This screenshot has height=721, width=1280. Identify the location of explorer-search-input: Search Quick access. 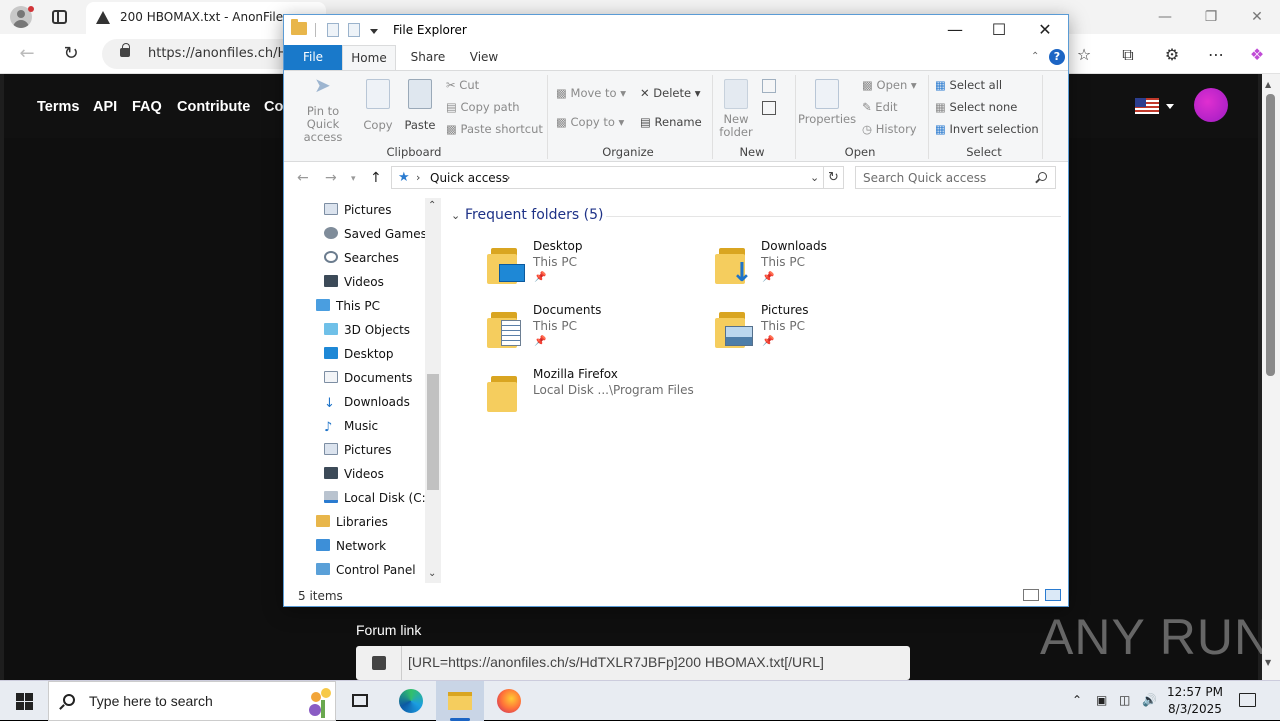
(955, 177).